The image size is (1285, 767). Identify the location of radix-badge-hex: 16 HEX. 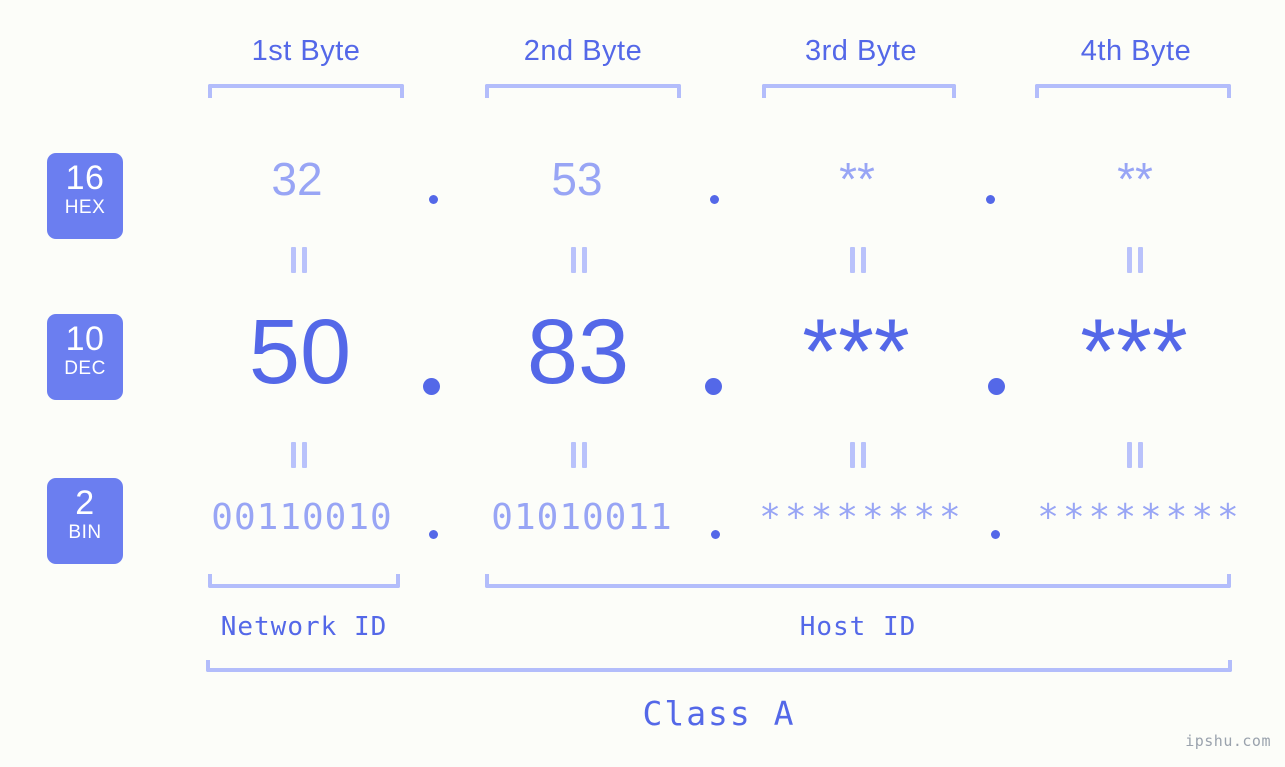
(85, 196).